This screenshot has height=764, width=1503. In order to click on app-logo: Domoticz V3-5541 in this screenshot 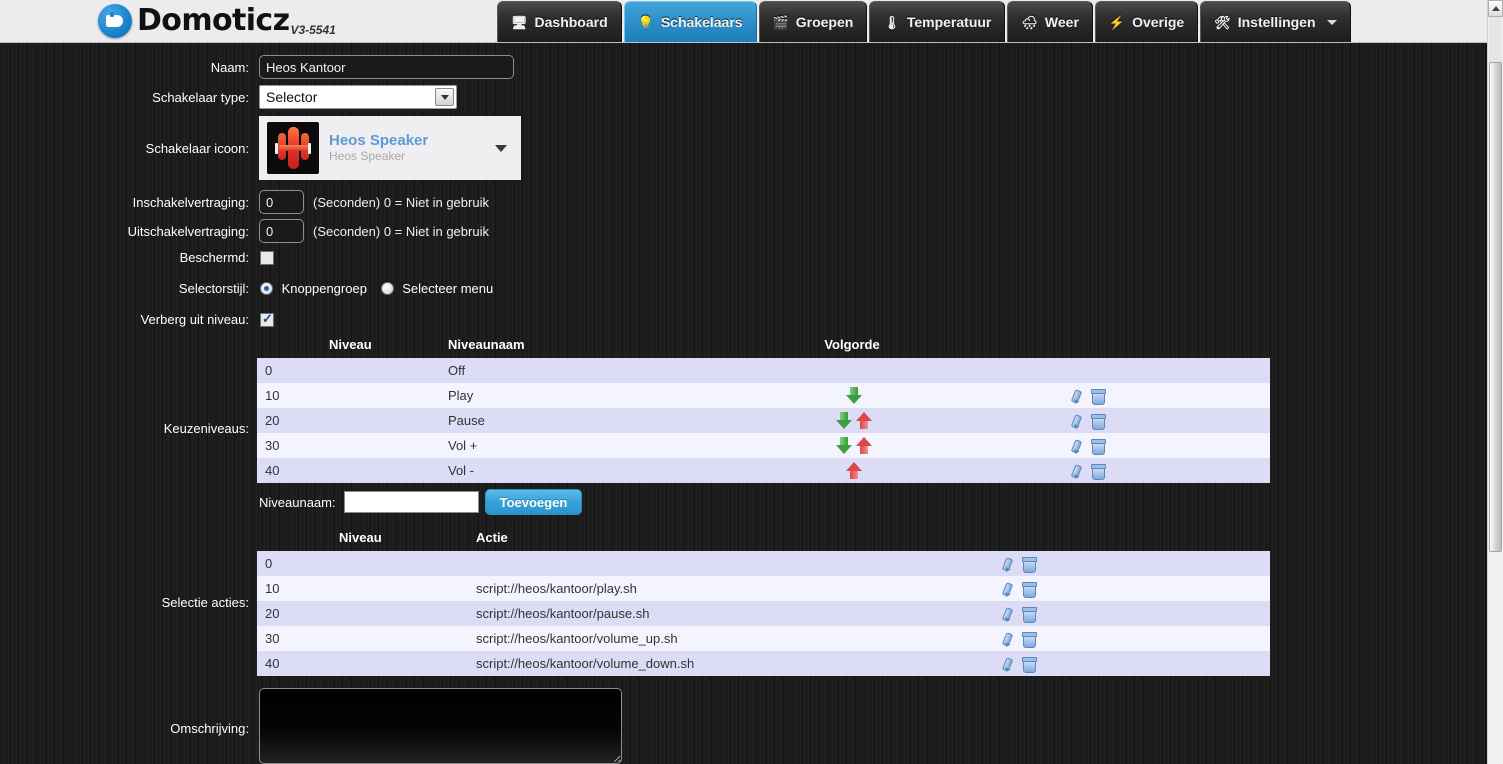, I will do `click(217, 21)`.